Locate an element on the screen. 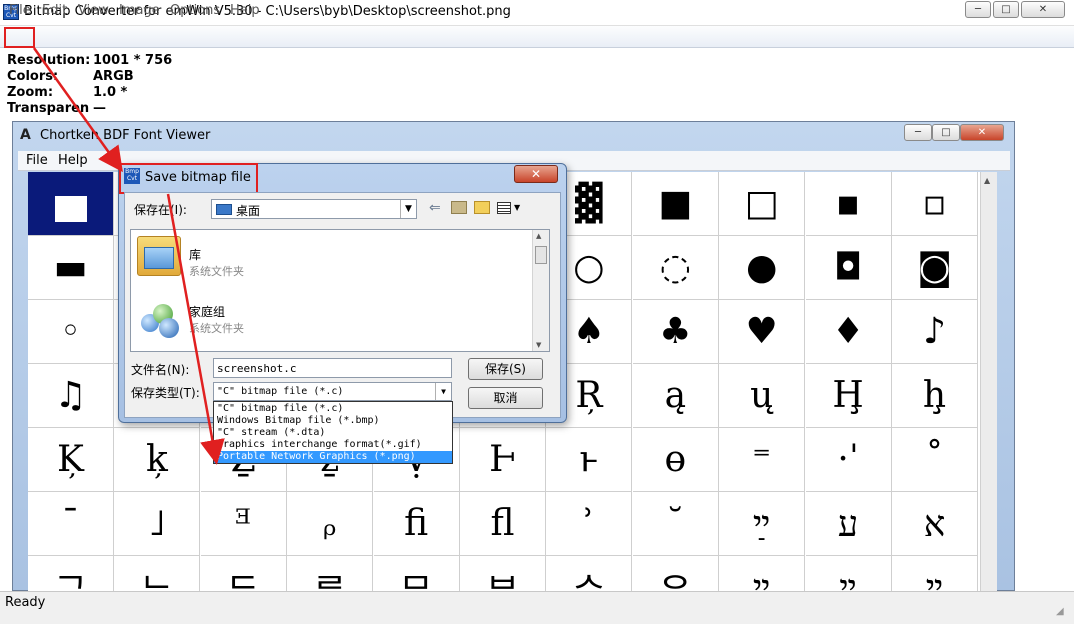  menu-edit: Edit is located at coordinates (54, 10).